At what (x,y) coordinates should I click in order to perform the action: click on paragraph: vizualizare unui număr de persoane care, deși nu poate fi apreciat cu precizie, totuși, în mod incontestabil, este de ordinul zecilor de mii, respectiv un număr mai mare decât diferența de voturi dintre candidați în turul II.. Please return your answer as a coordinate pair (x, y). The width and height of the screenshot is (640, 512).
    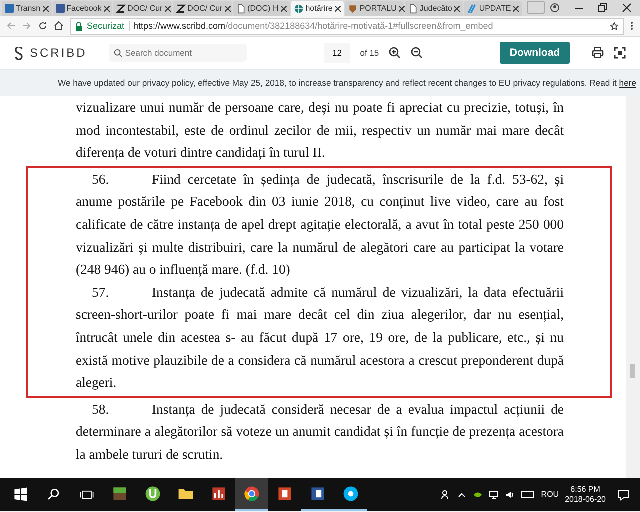
    Looking at the image, I should click on (320, 130).